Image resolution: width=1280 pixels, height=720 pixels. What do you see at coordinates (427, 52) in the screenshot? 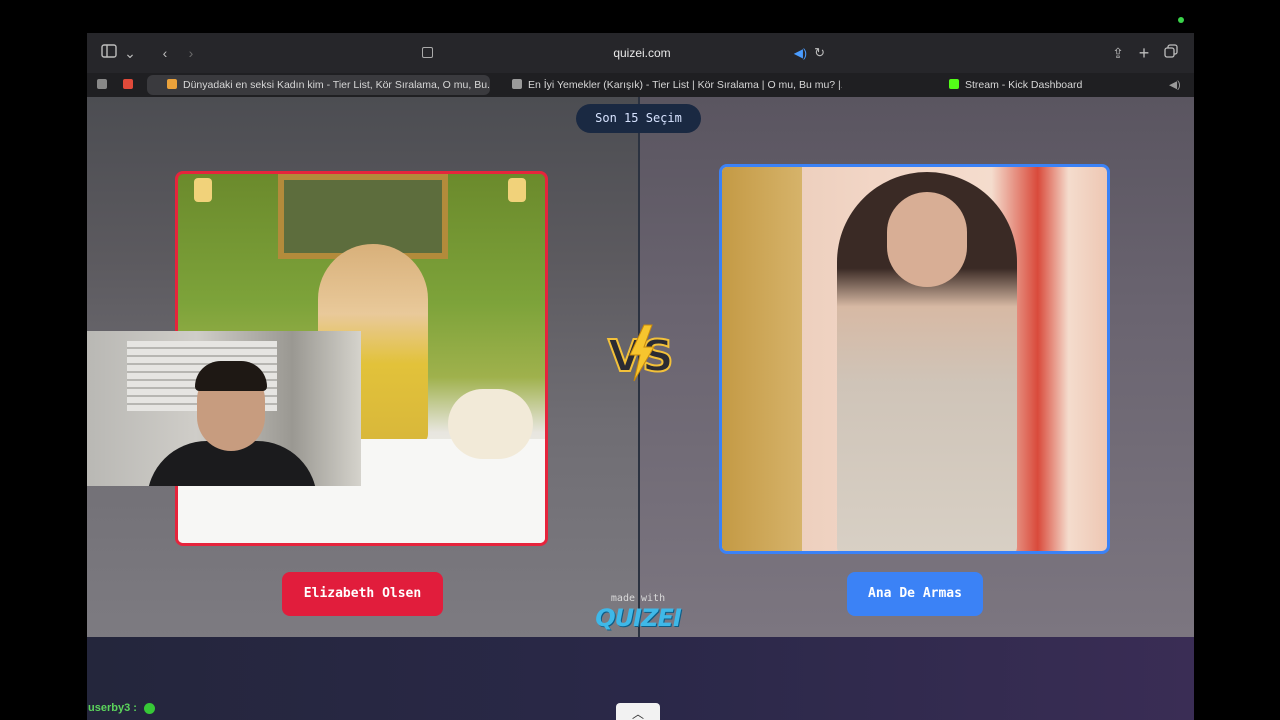
I see `site-settings-icon` at bounding box center [427, 52].